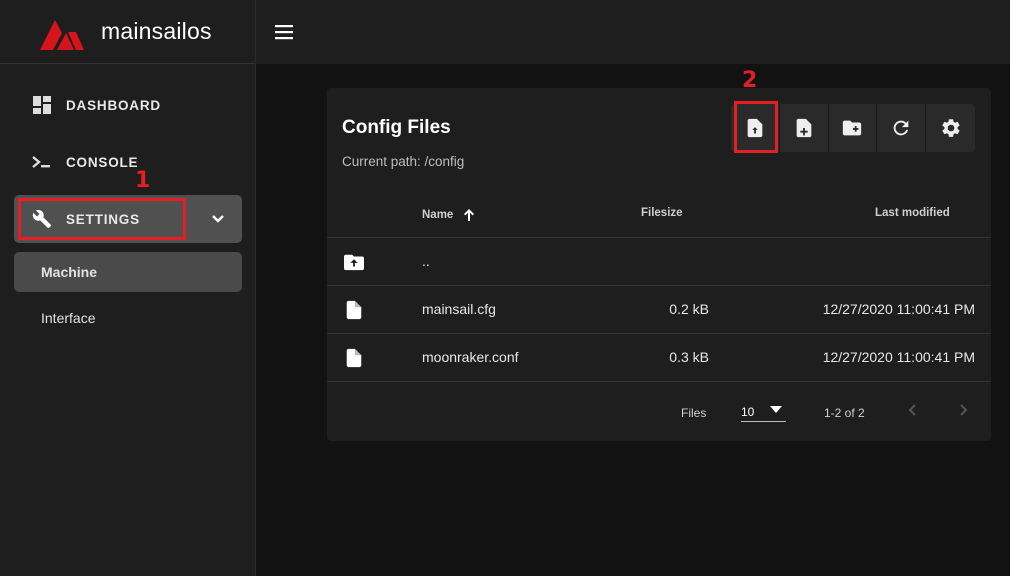 This screenshot has height=576, width=1010. What do you see at coordinates (469, 215) in the screenshot?
I see `arrow-up-icon` at bounding box center [469, 215].